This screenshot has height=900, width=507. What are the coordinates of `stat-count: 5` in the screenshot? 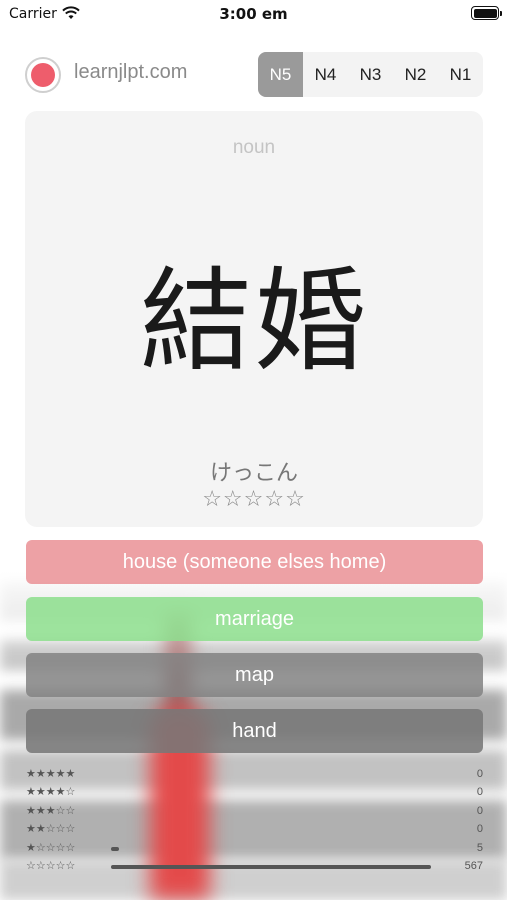 It's located at (479, 847).